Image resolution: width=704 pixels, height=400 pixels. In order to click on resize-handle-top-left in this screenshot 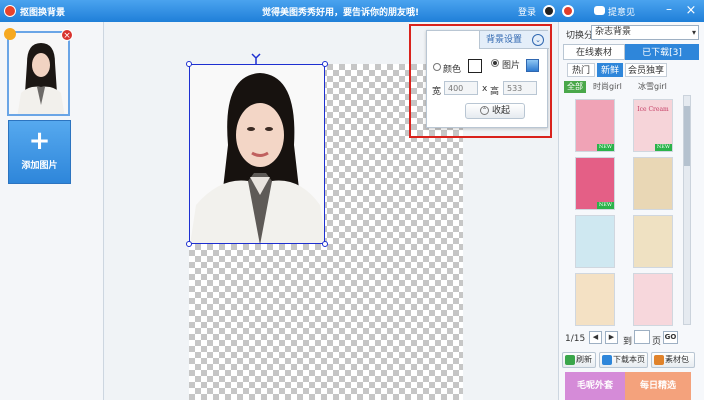, I will do `click(189, 64)`.